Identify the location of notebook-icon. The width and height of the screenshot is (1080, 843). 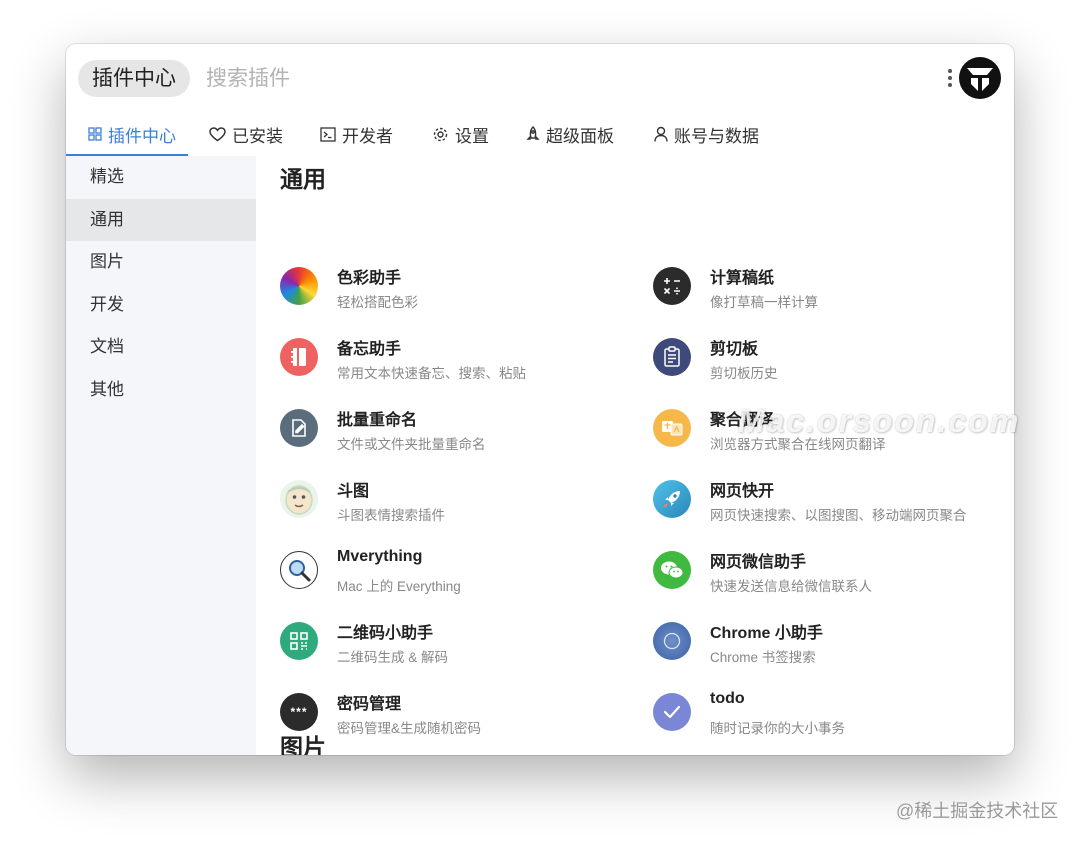
(299, 357).